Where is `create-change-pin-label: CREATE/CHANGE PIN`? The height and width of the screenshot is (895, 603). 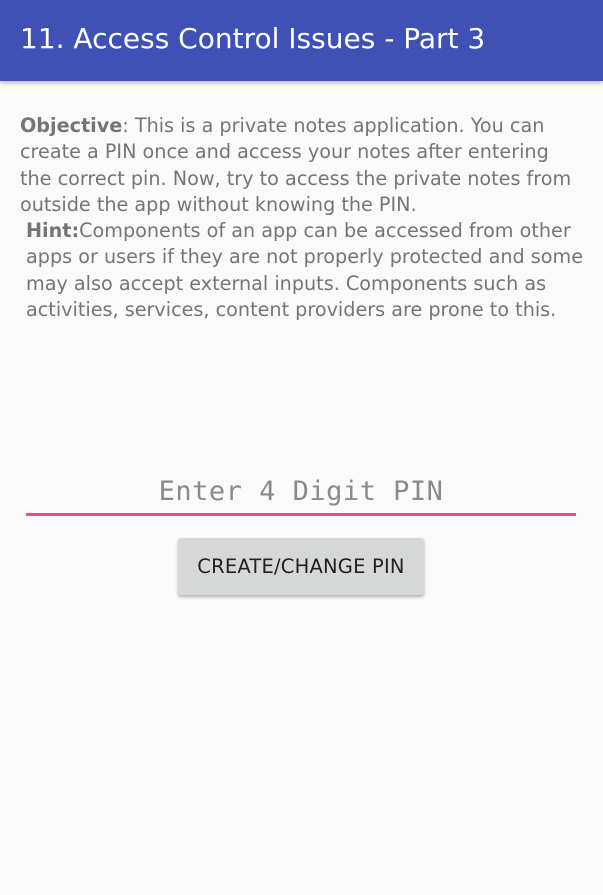
create-change-pin-label: CREATE/CHANGE PIN is located at coordinates (301, 566).